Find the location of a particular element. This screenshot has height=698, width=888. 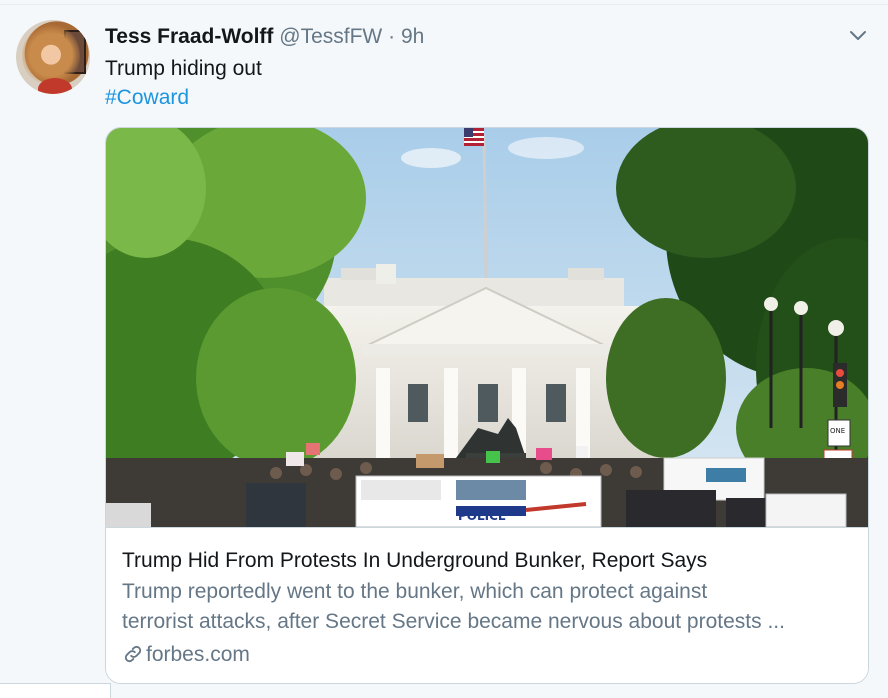

card-domain: forbes.com is located at coordinates (186, 655).